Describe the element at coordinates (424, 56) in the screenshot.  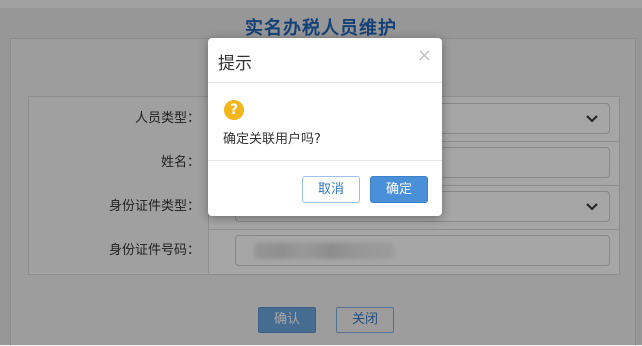
I see `close-icon: ×` at that location.